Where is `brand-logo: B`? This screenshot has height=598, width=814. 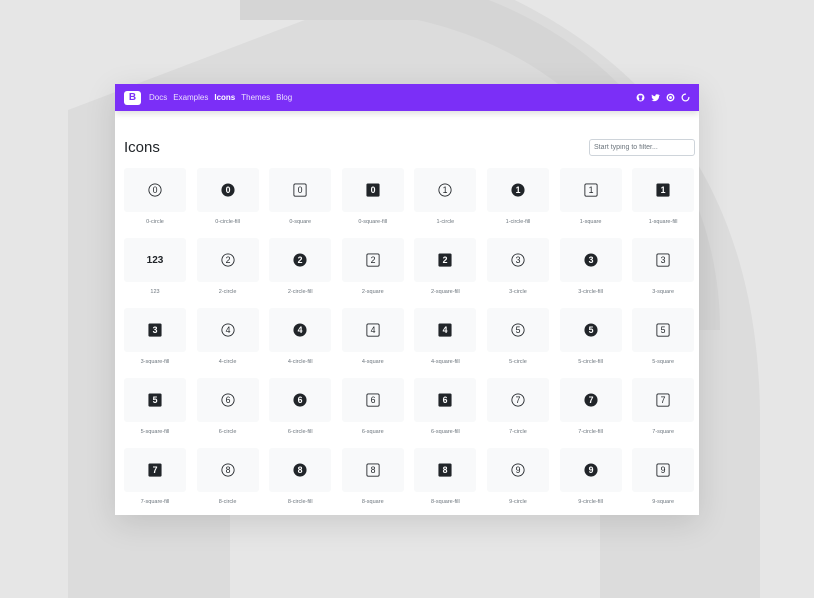 brand-logo: B is located at coordinates (132, 97).